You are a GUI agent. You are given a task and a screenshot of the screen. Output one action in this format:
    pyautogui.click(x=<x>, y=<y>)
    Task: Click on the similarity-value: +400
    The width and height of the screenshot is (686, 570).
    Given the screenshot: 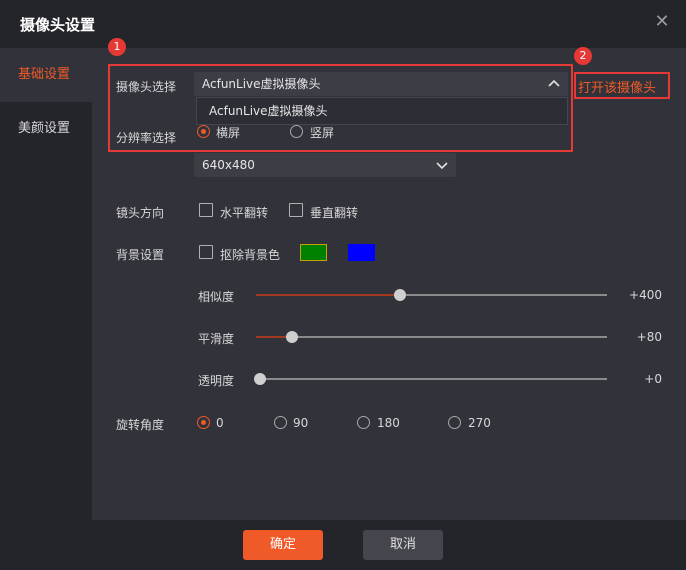 What is the action you would take?
    pyautogui.click(x=645, y=295)
    